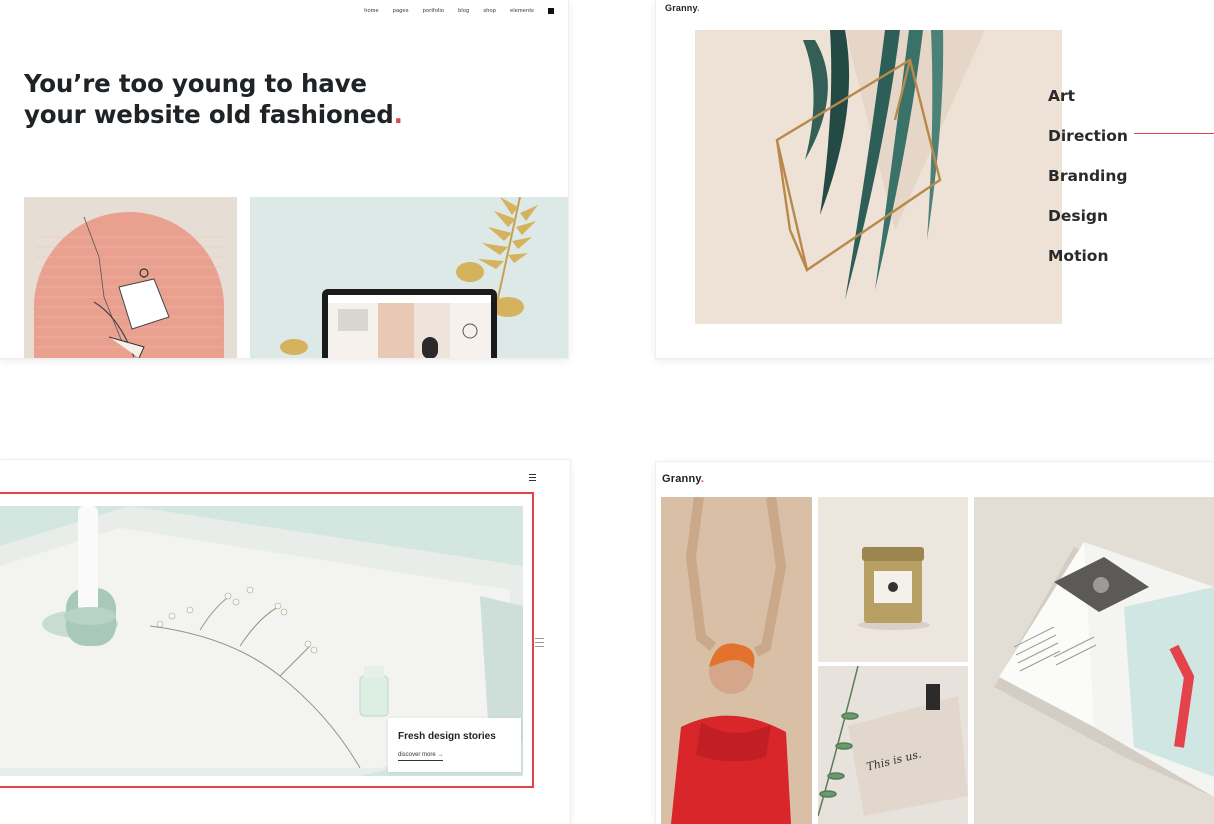 This screenshot has height=824, width=1214. What do you see at coordinates (1088, 256) in the screenshot?
I see `service-motion: Motion` at bounding box center [1088, 256].